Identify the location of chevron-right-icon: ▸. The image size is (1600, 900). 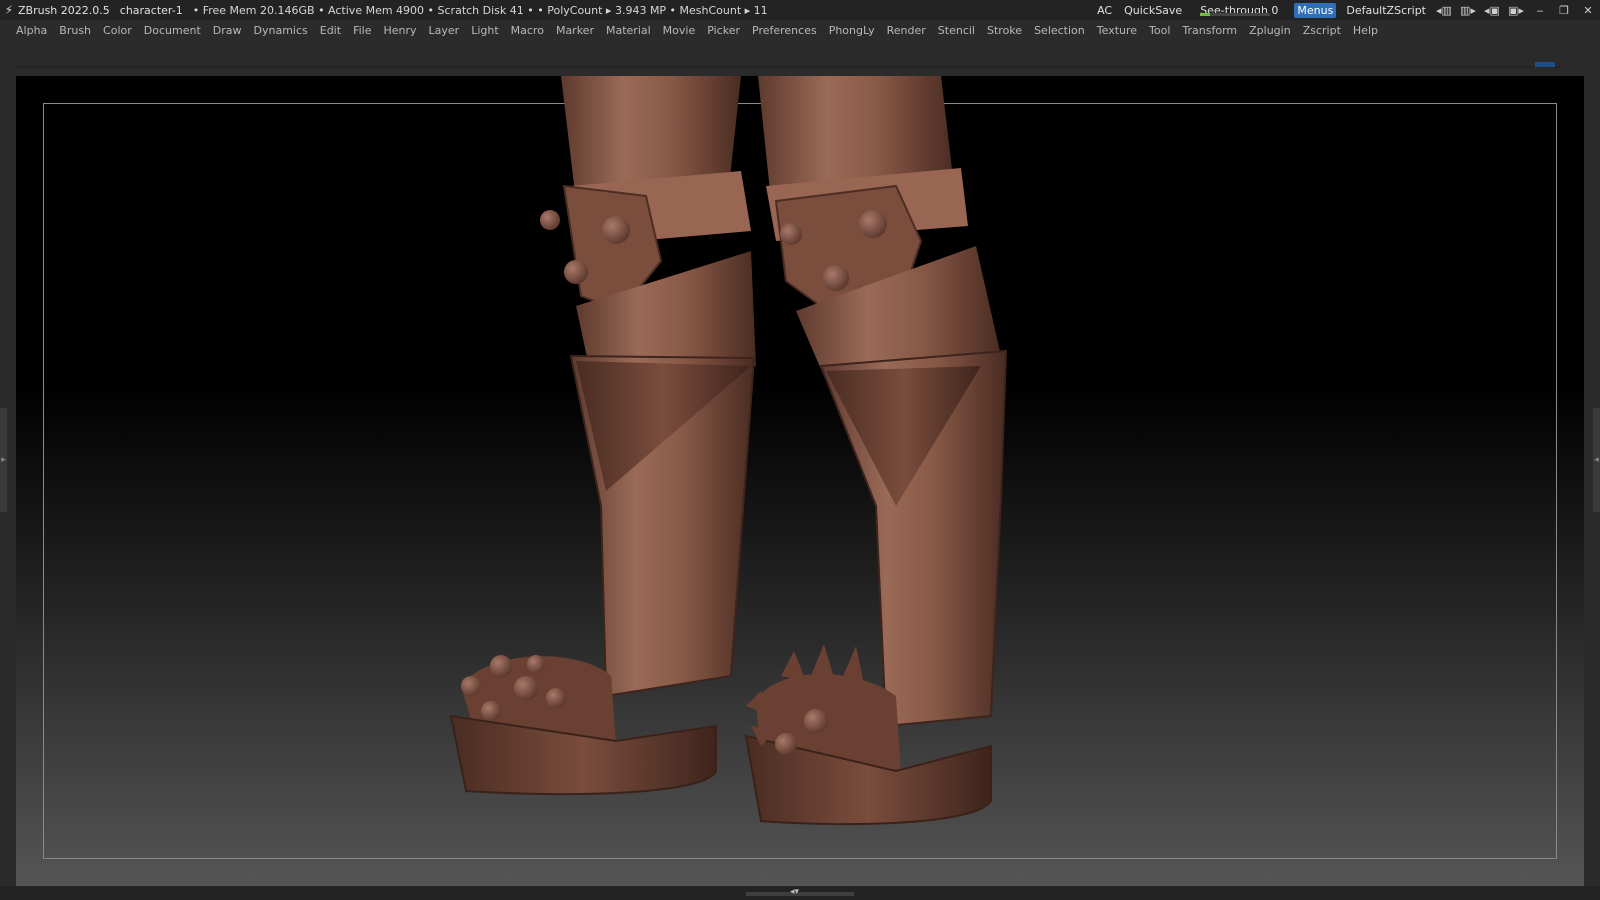
(3, 460).